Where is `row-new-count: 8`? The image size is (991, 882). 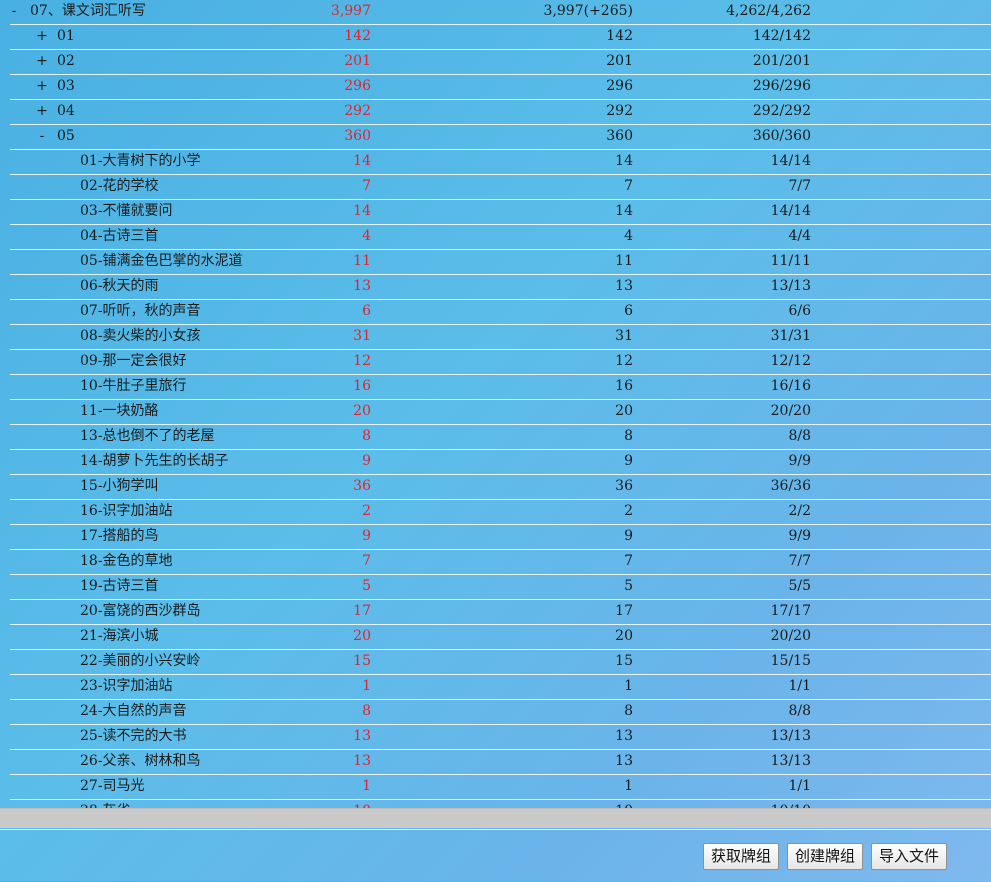 row-new-count: 8 is located at coordinates (366, 436).